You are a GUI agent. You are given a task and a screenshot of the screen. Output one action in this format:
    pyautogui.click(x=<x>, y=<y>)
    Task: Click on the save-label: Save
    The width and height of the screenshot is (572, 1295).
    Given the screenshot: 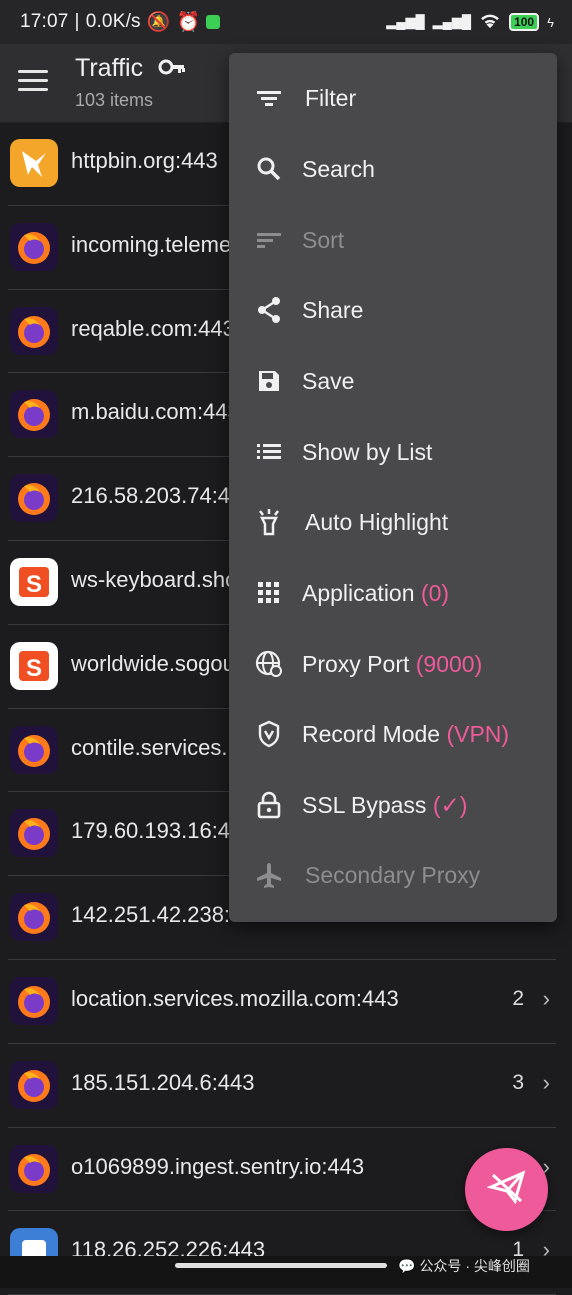 What is the action you would take?
    pyautogui.click(x=328, y=380)
    